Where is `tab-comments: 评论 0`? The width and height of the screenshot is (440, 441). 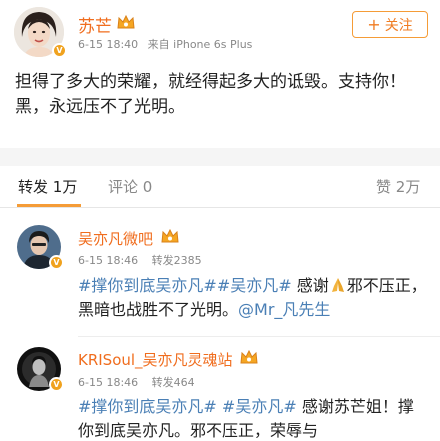
tab-comments: 评论 0 is located at coordinates (130, 186).